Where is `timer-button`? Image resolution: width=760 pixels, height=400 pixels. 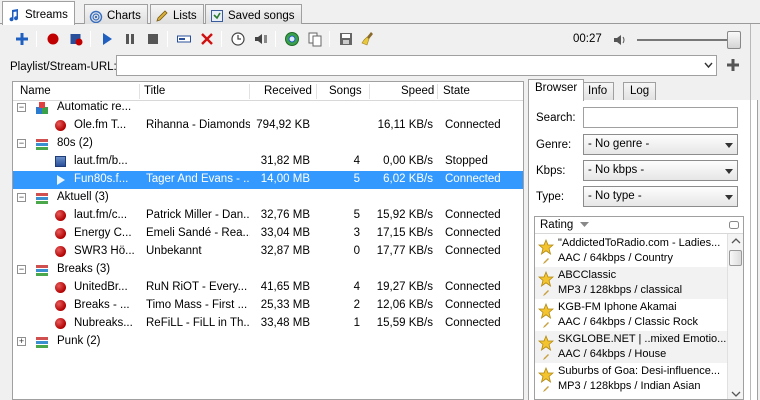
timer-button is located at coordinates (238, 39).